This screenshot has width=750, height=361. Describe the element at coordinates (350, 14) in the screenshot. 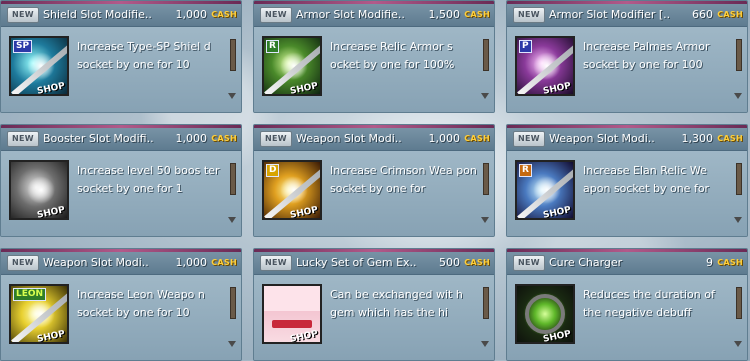

I see `item-name: Armor Slot Modifie..` at that location.